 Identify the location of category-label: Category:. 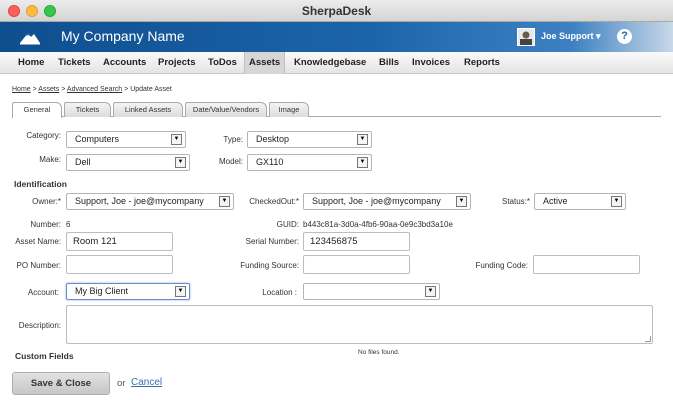
(43, 135).